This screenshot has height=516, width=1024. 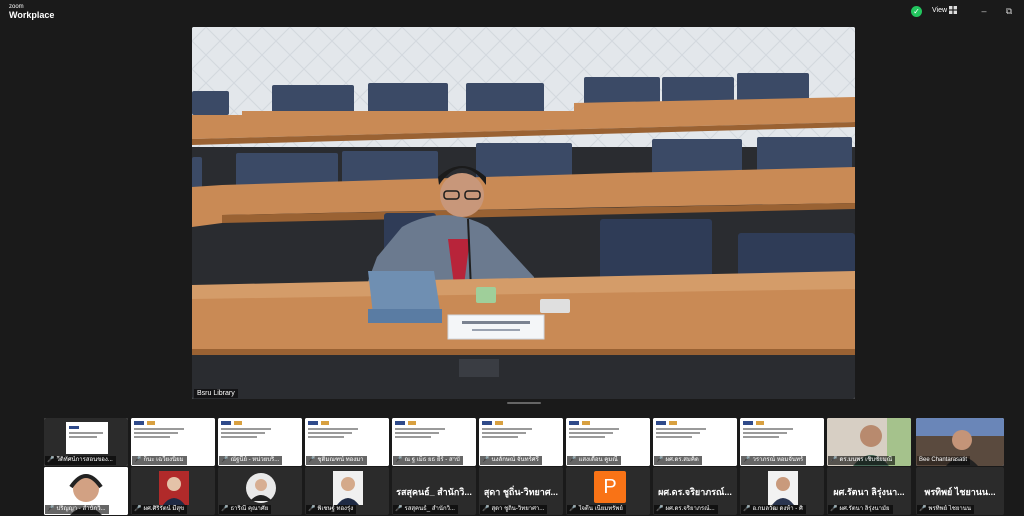 I want to click on participant-name-text: พรทิพย์ ไชยานน, so click(x=949, y=509).